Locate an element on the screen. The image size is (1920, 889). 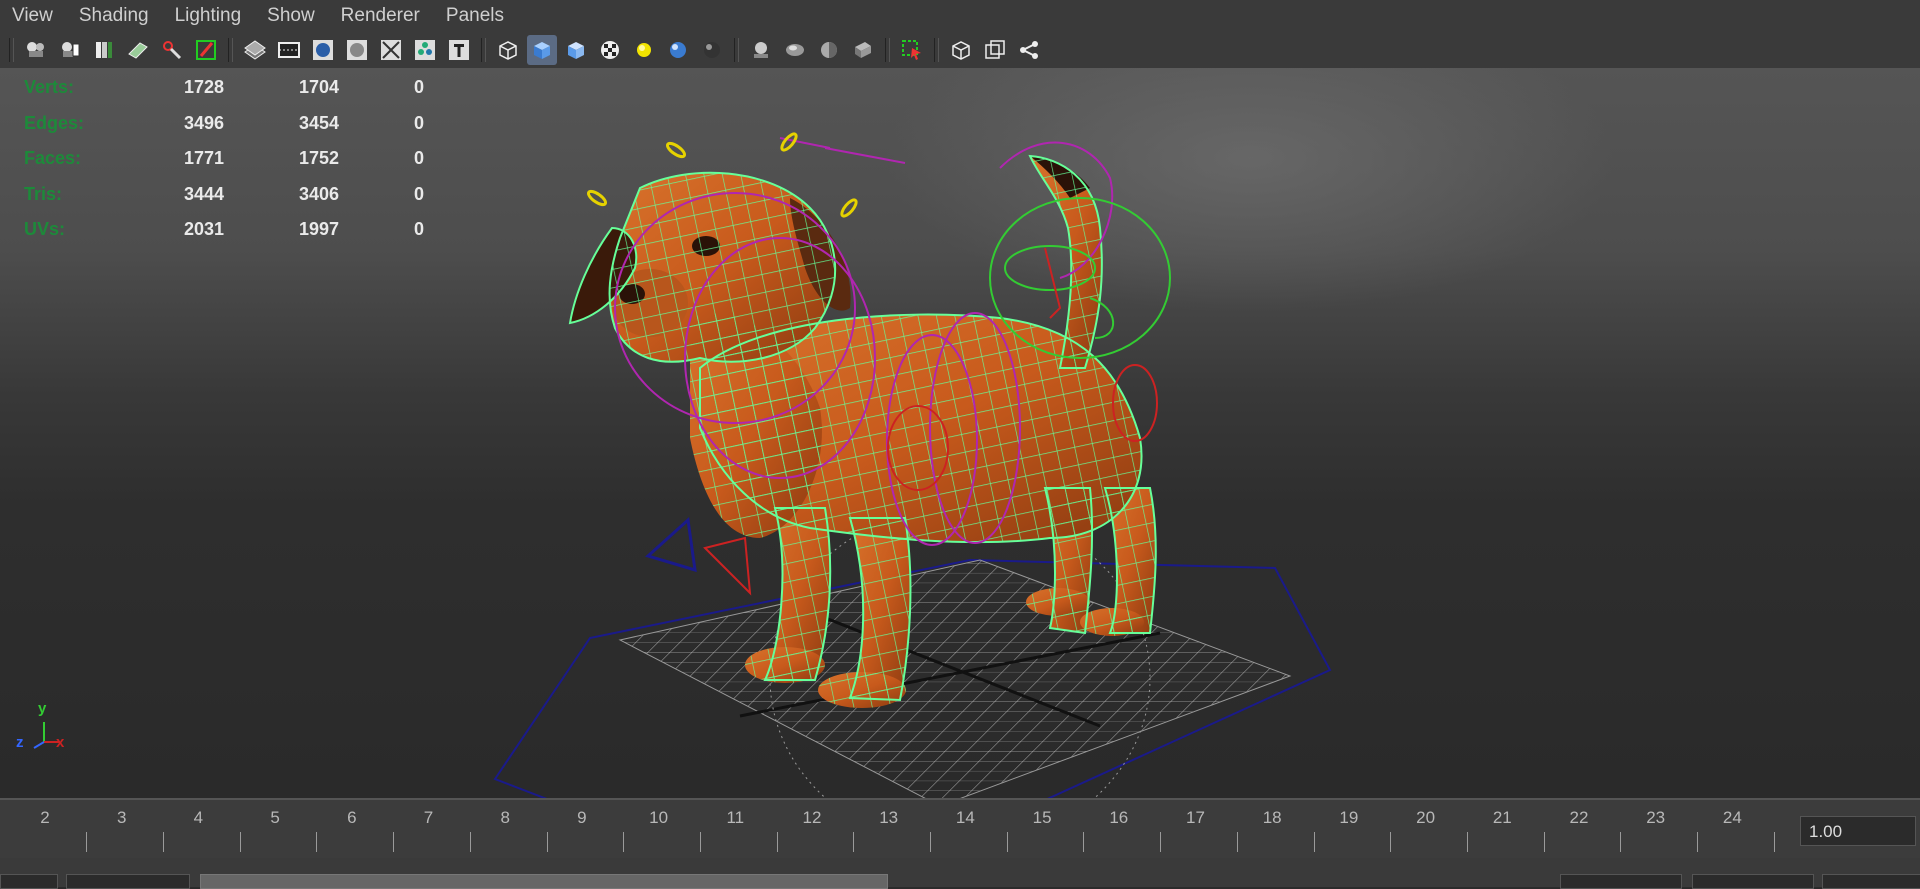
hud-value: 3454 is located at coordinates (319, 122).